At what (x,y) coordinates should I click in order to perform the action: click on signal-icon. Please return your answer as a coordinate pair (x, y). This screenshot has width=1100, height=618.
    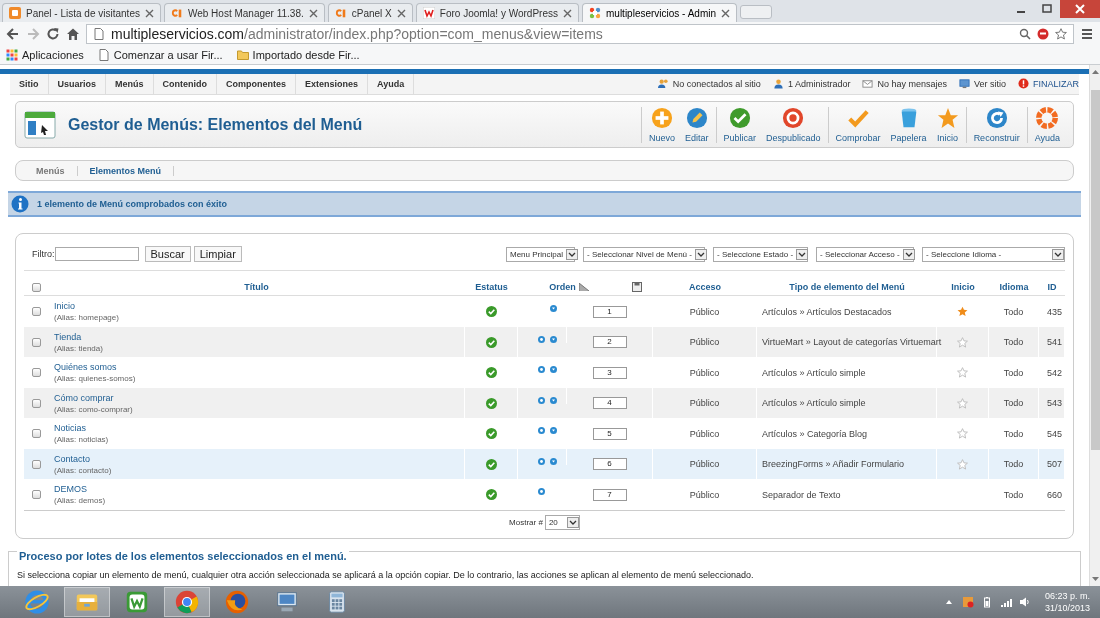
    Looking at the image, I should click on (1005, 602).